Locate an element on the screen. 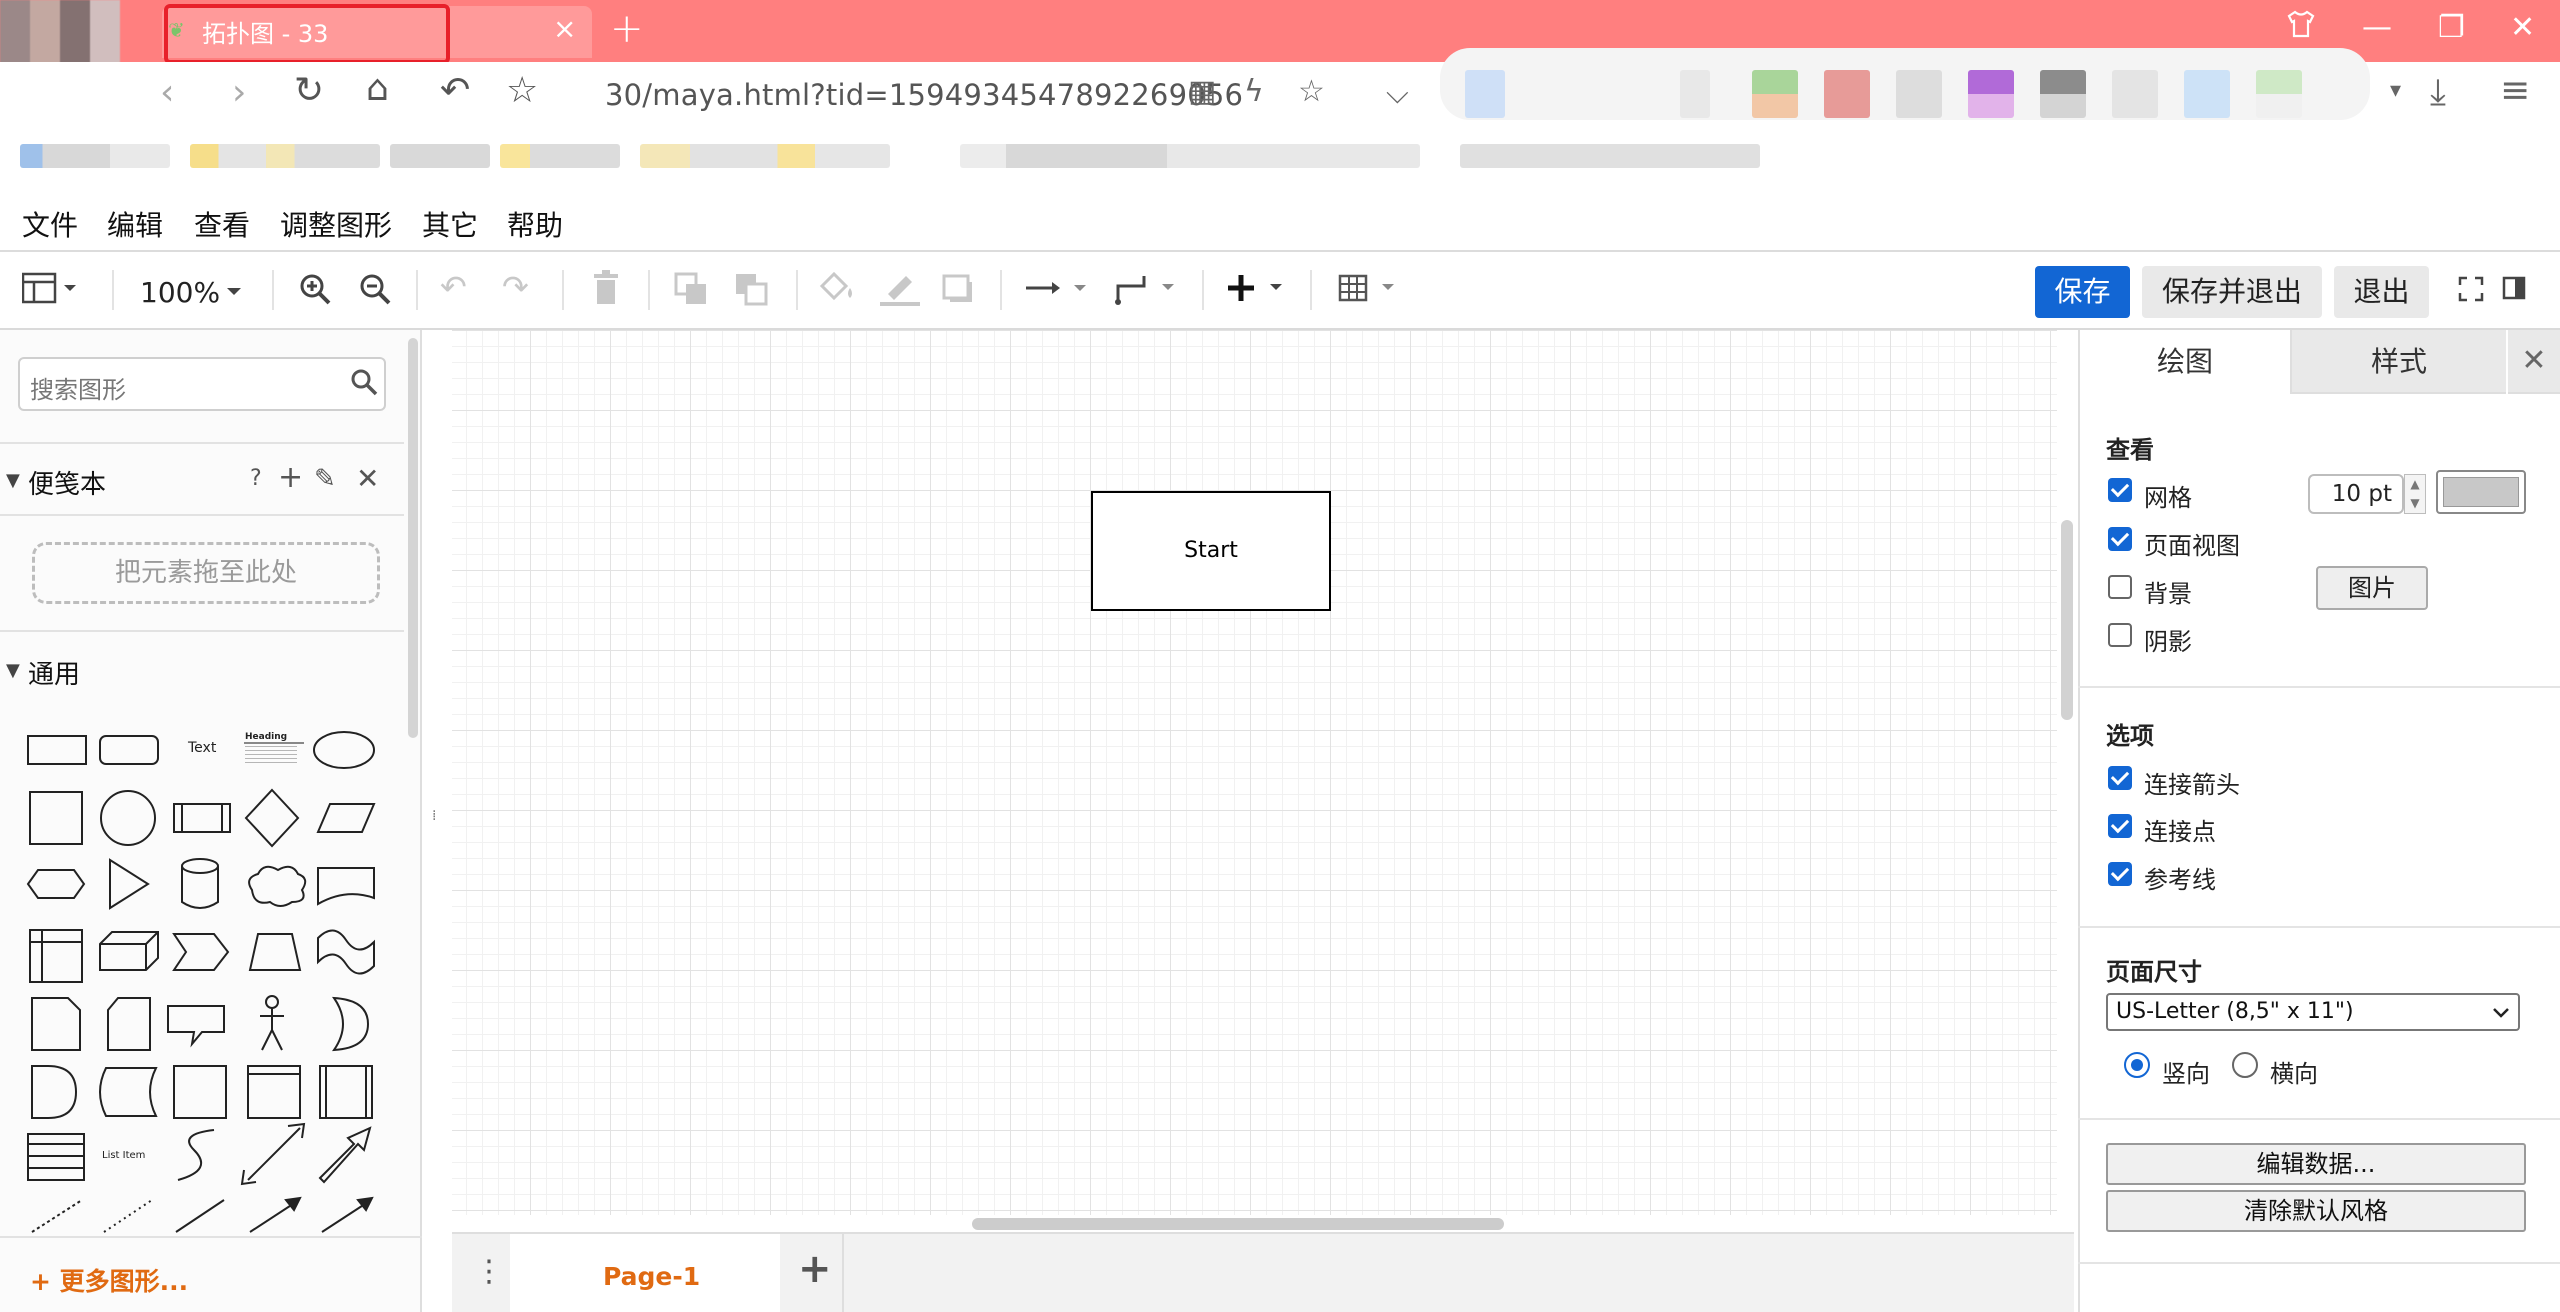 The height and width of the screenshot is (1312, 2560). undo-close-icon: ↶ is located at coordinates (455, 90).